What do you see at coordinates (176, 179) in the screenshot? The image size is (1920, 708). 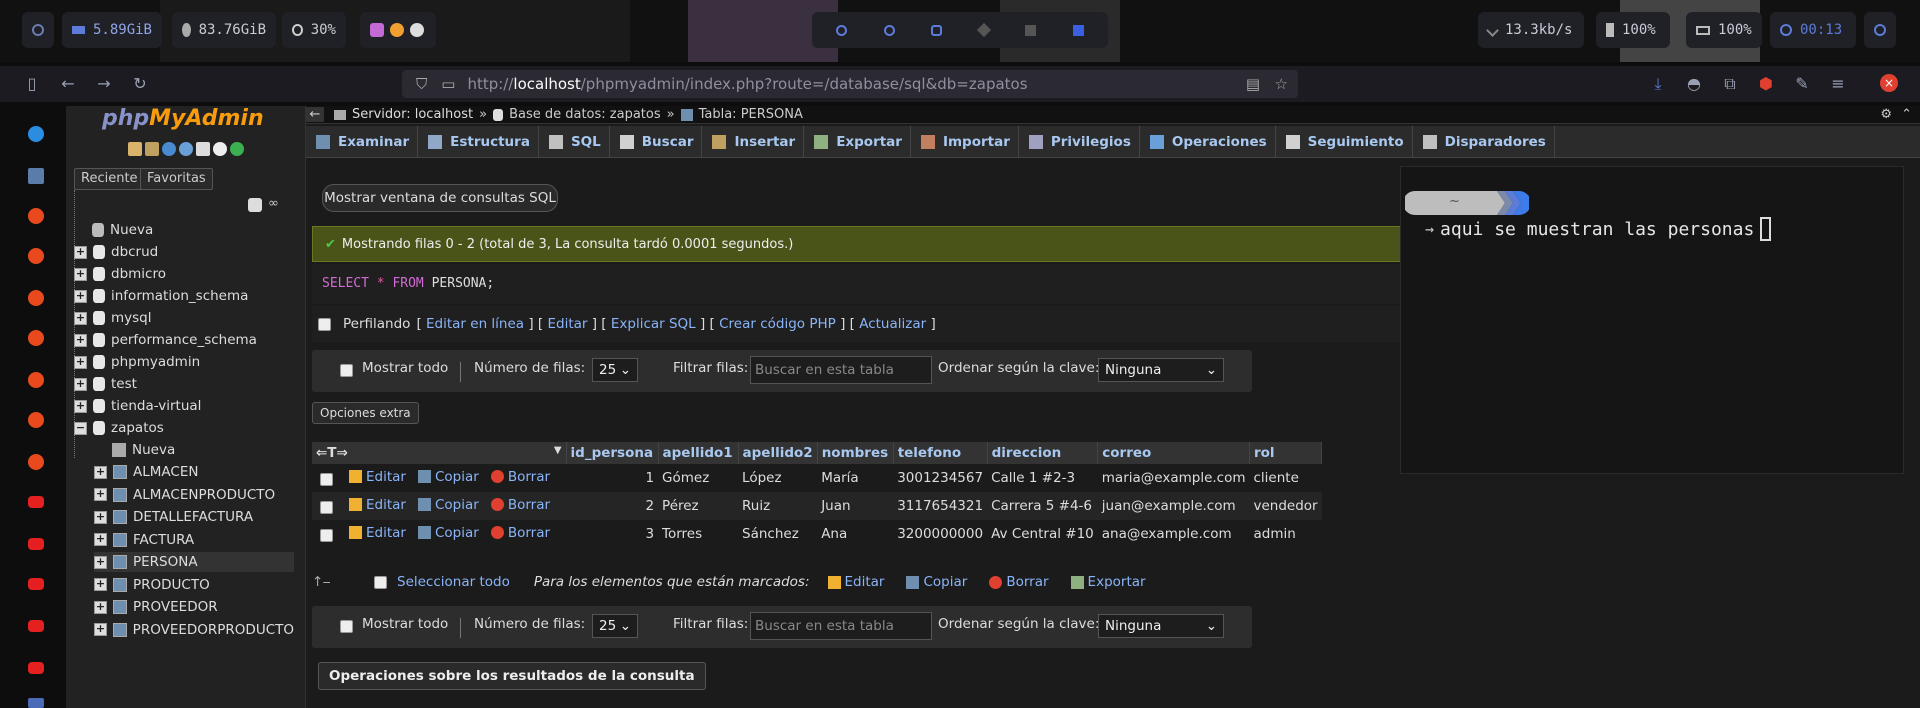 I see `tab-favorites: Favoritas` at bounding box center [176, 179].